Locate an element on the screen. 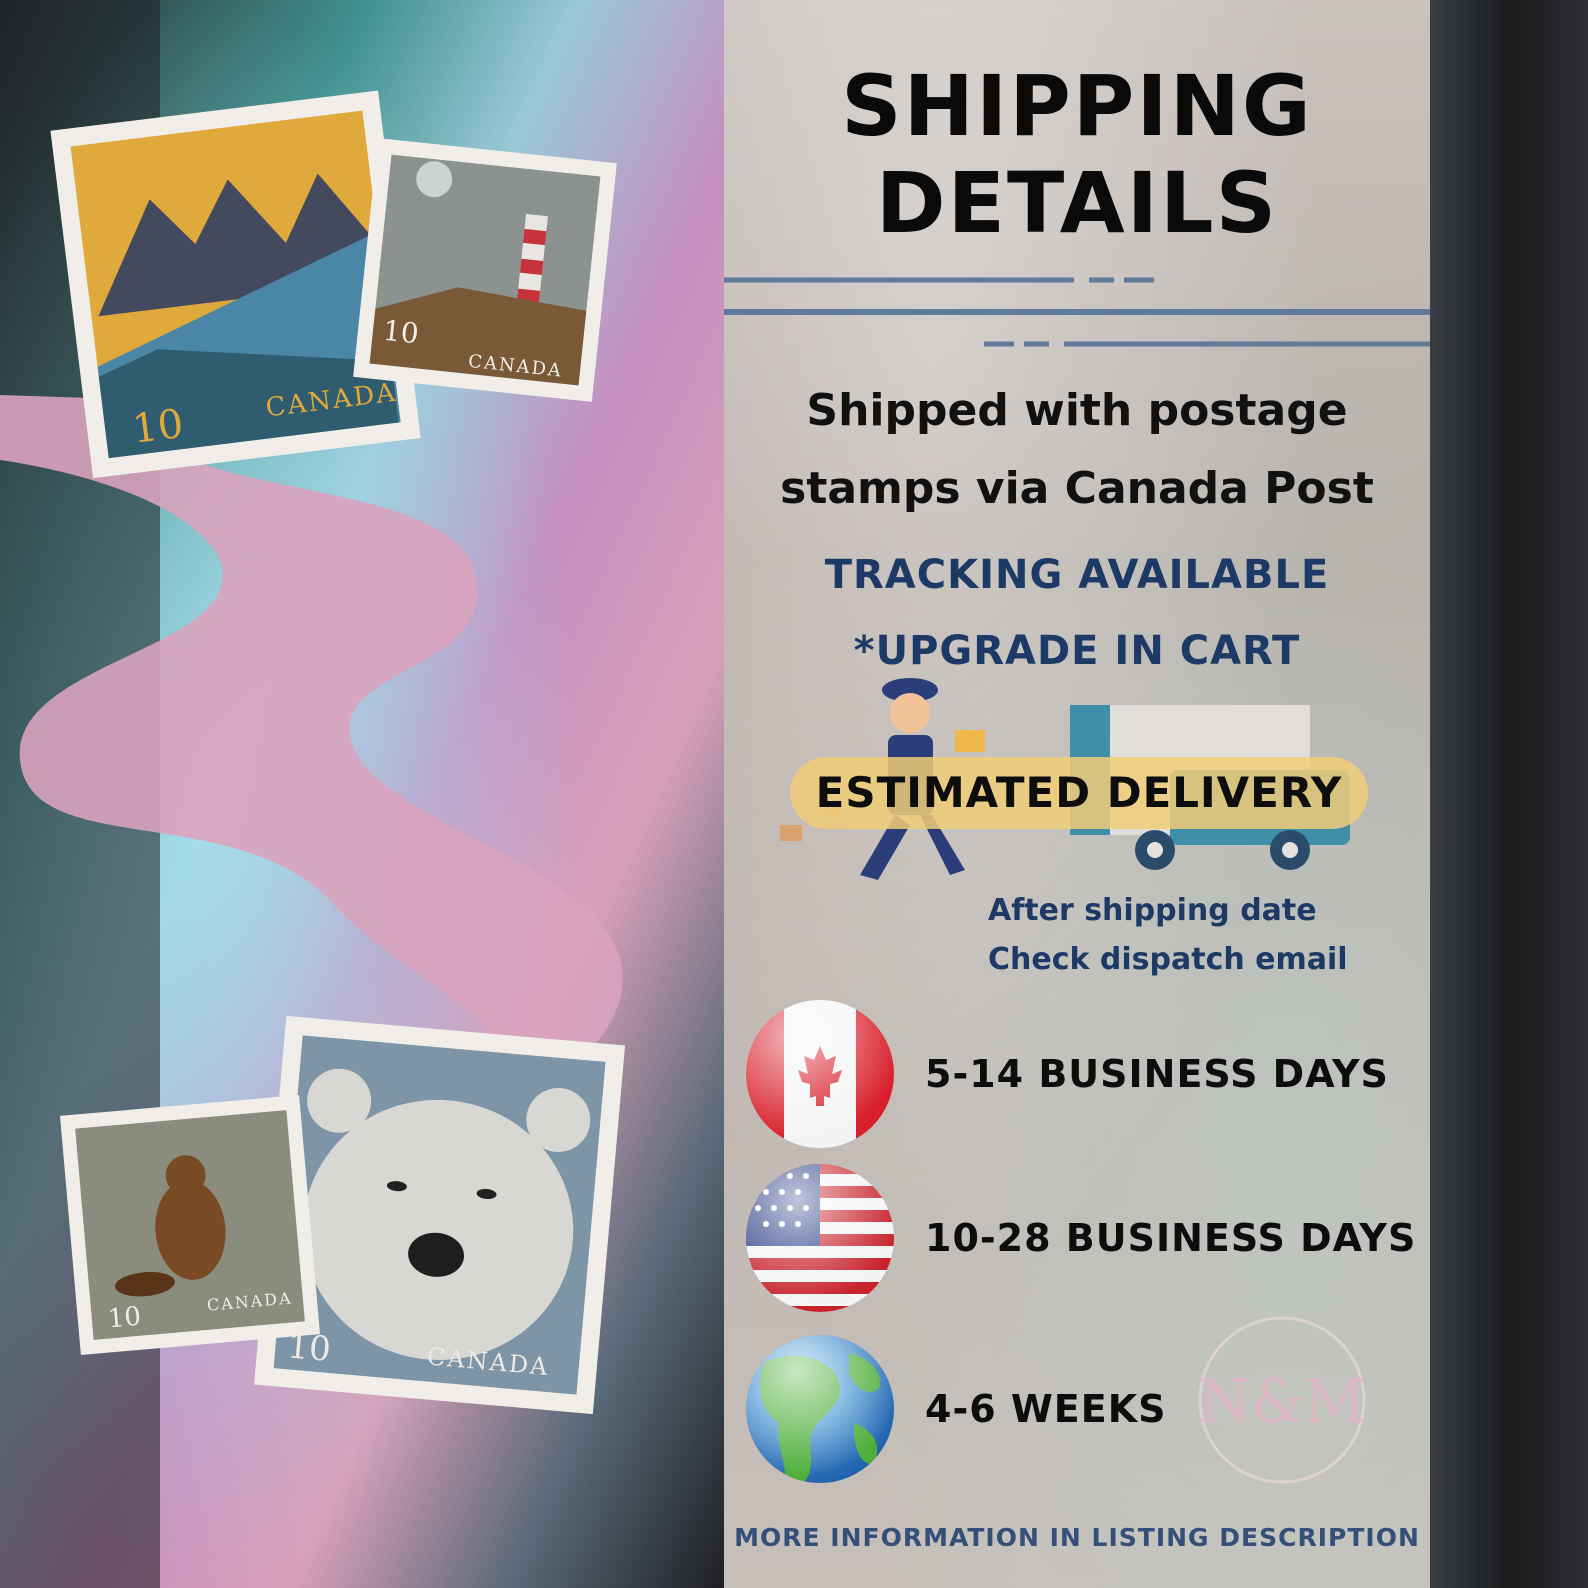  shipping-method-line1: Shipped with postage is located at coordinates (1077, 410).